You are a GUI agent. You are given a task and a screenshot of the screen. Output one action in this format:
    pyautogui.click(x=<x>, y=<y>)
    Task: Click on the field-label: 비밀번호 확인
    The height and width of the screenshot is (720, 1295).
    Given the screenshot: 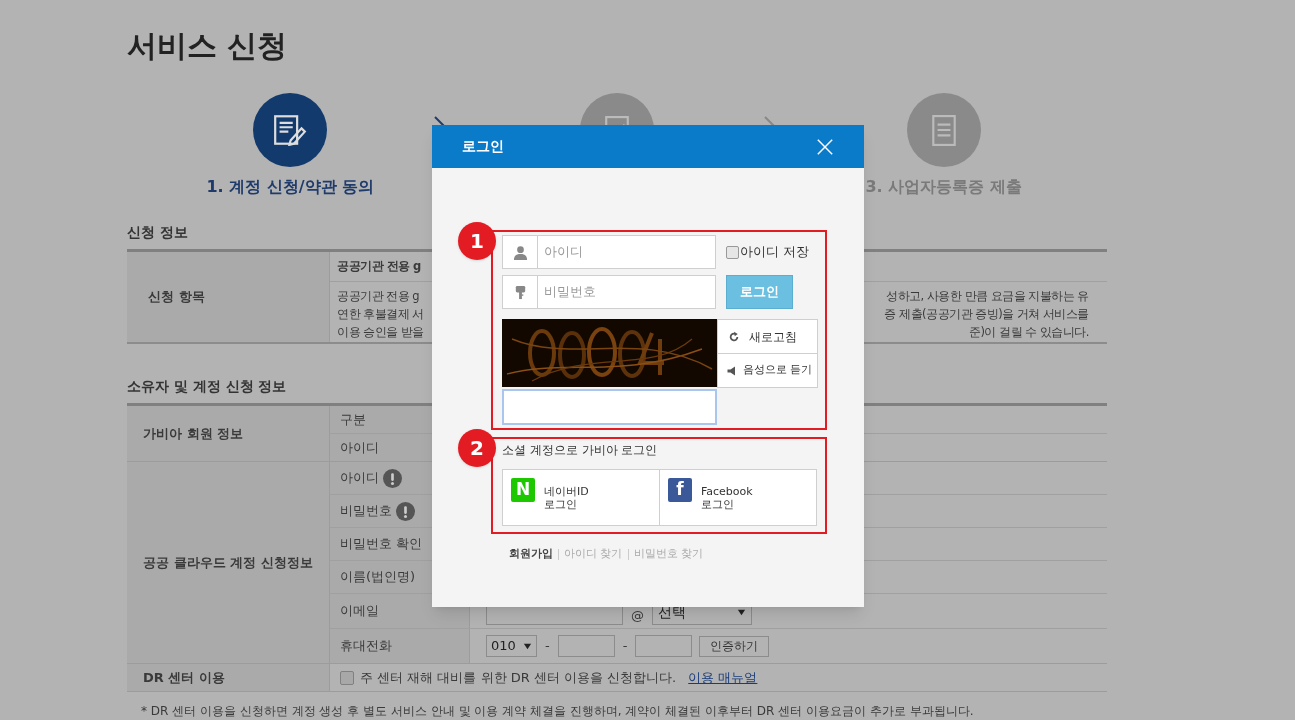 What is the action you would take?
    pyautogui.click(x=381, y=544)
    